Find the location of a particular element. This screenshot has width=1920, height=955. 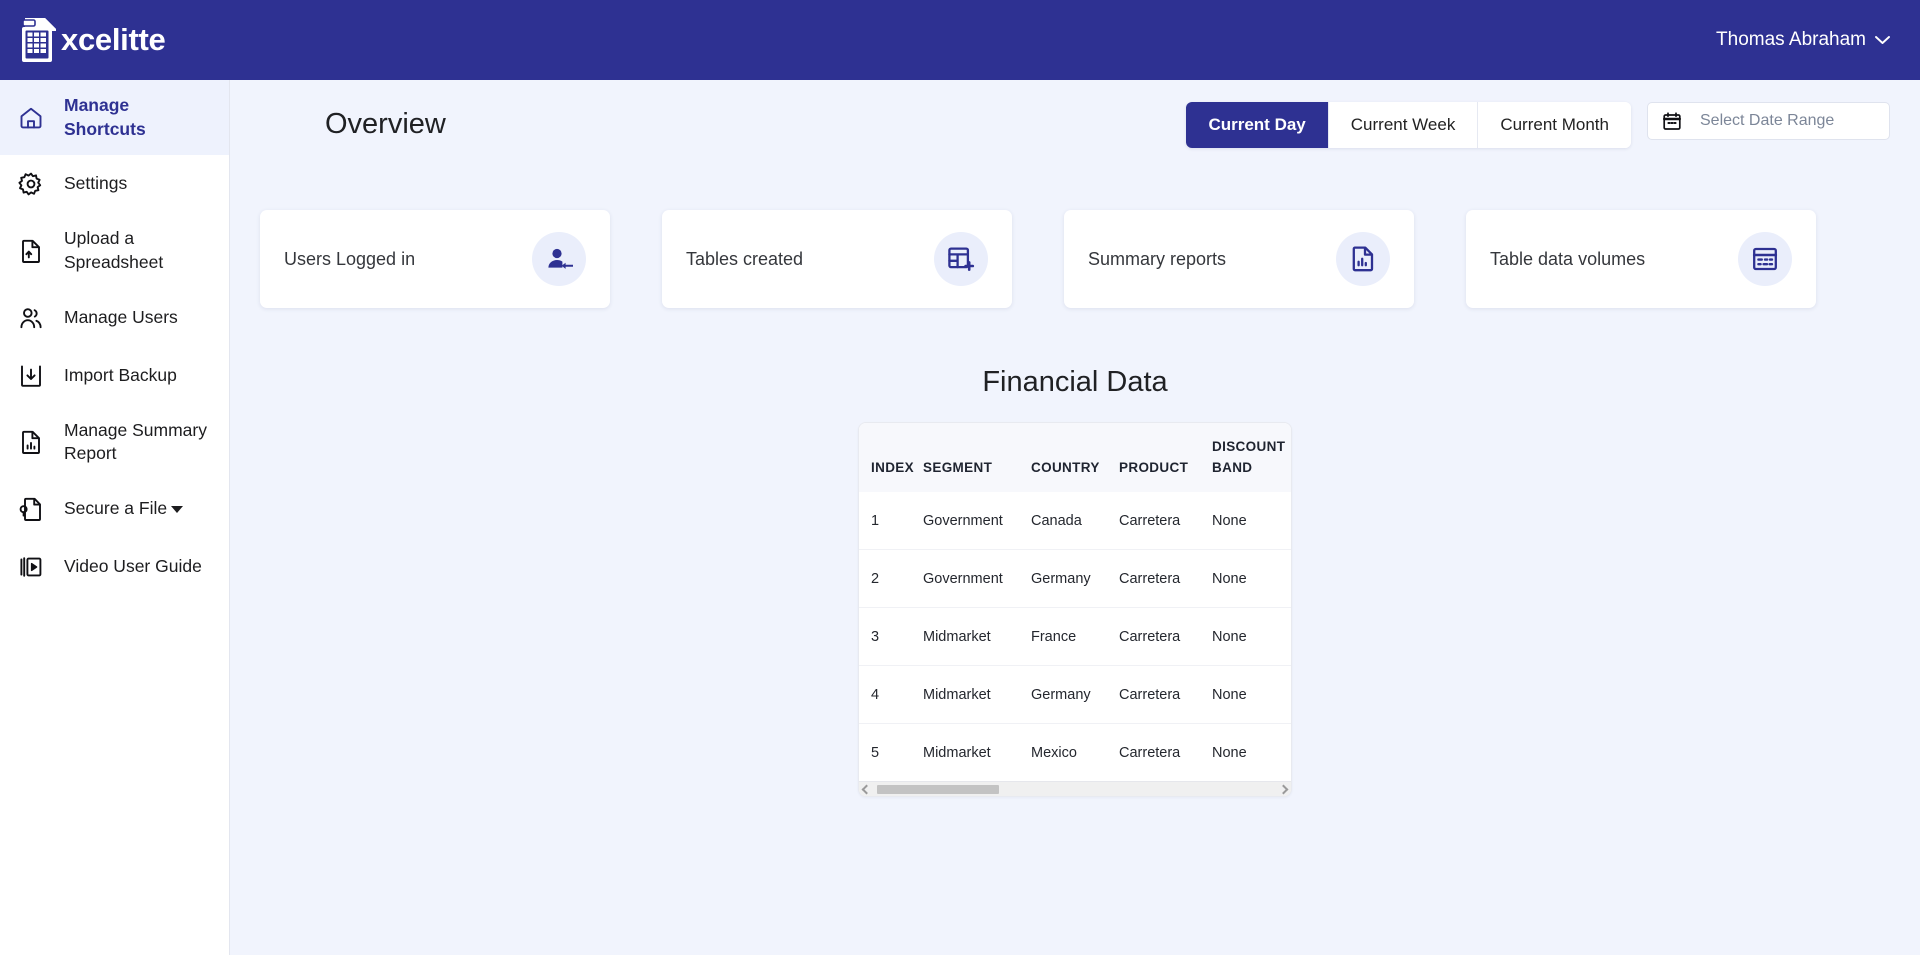

sidebar-item-manage-summary-report: Manage Summary Report is located at coordinates (114, 442).